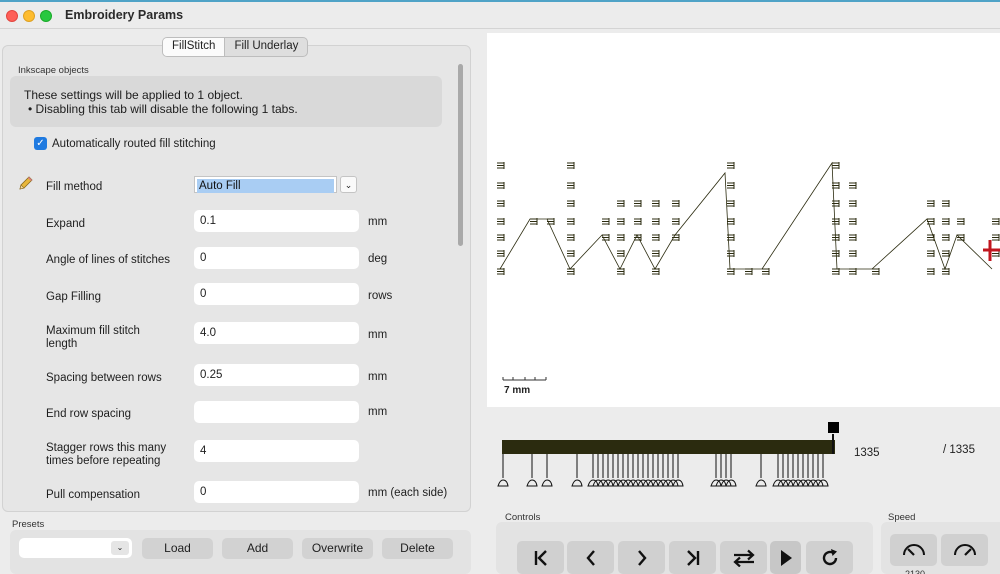 The image size is (1000, 574). What do you see at coordinates (276, 375) in the screenshot?
I see `row-spacing-input: 0.25` at bounding box center [276, 375].